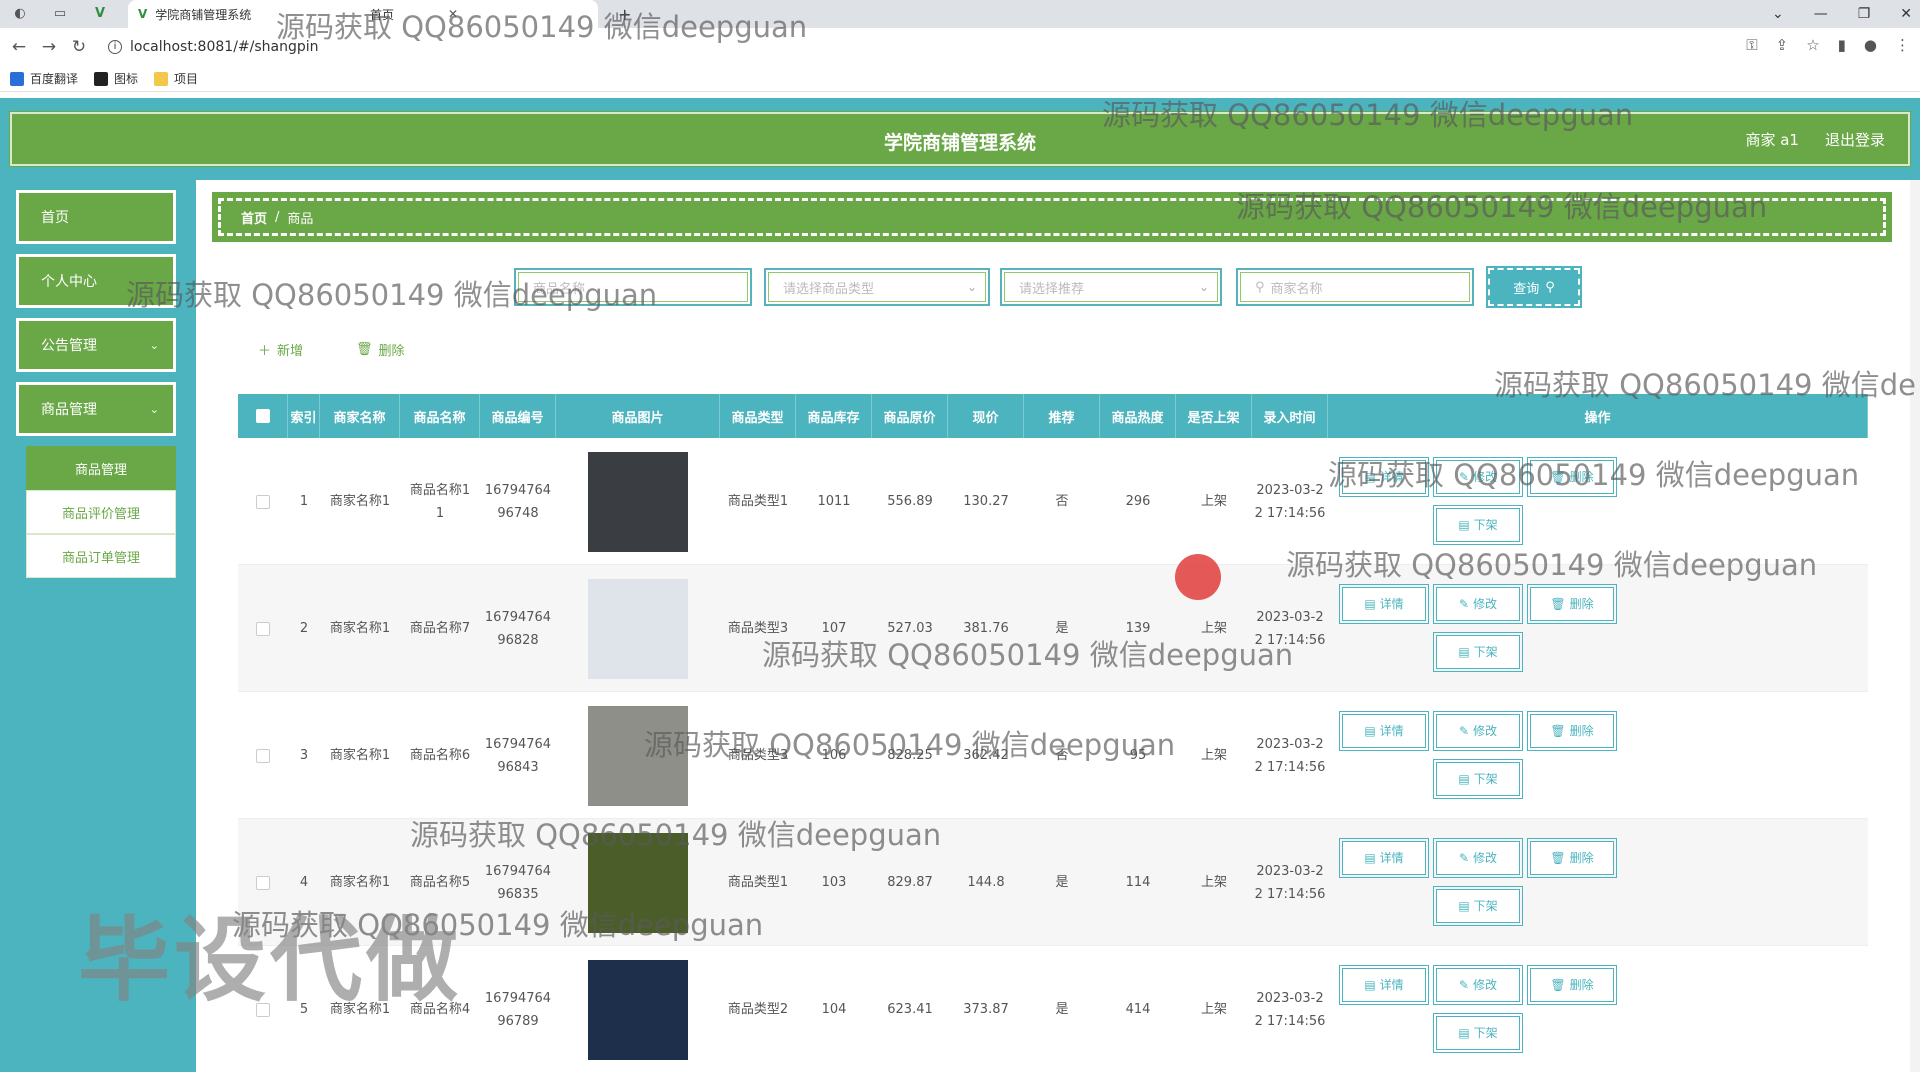 Image resolution: width=1920 pixels, height=1072 pixels. I want to click on browser-tab-second: 首页, so click(382, 14).